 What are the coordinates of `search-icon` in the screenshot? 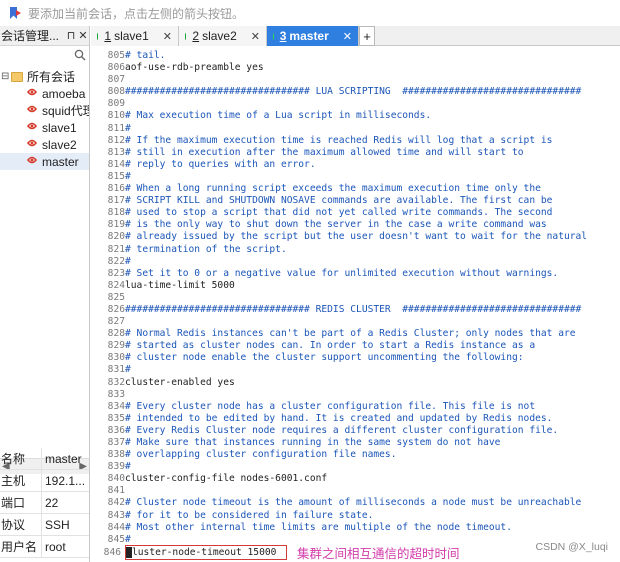 It's located at (80, 56).